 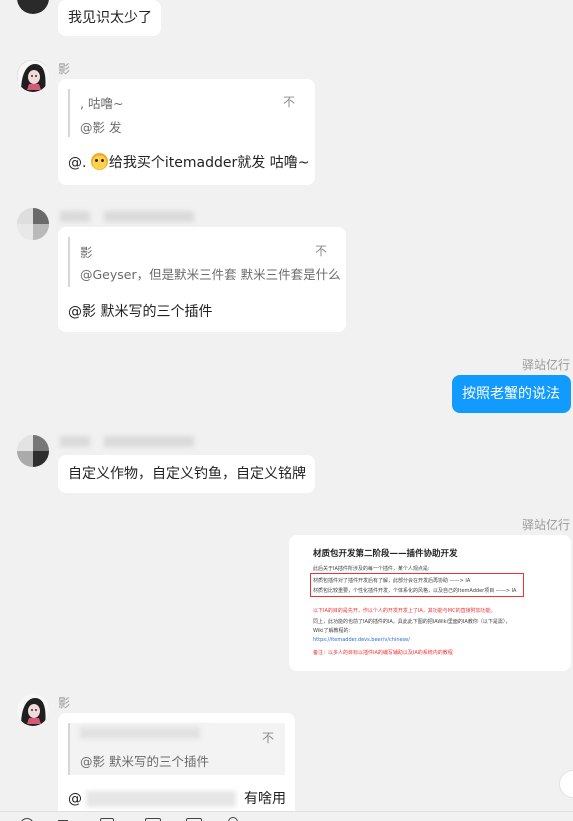 What do you see at coordinates (99, 161) in the screenshot?
I see `emoji-face-icon` at bounding box center [99, 161].